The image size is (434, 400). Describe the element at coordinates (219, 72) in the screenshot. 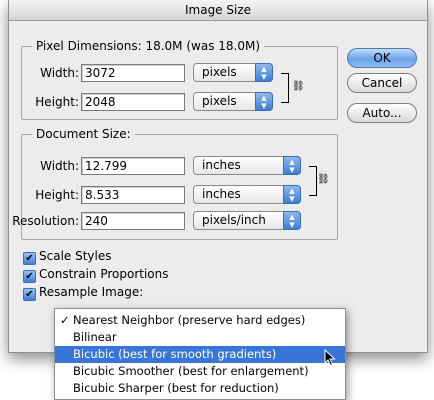

I see `pixel-width-unit-value: pixels` at that location.